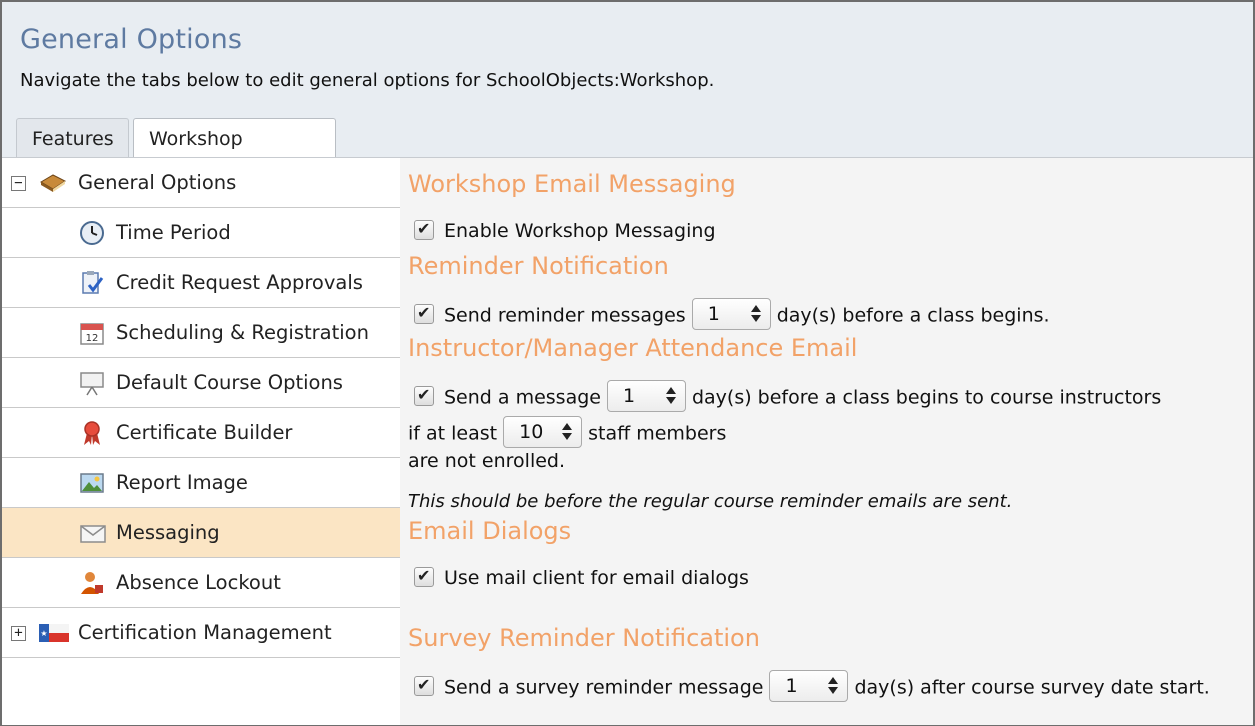  I want to click on survey-days-stepper: 1, so click(809, 686).